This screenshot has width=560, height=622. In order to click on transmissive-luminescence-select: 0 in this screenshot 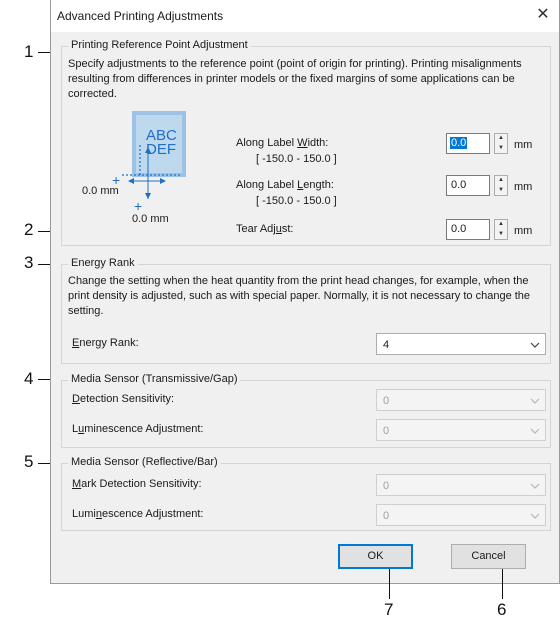, I will do `click(461, 430)`.